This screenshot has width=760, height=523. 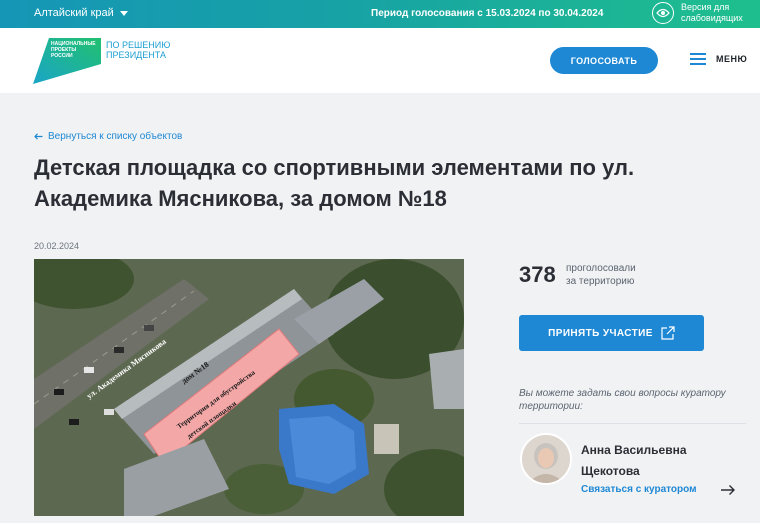 What do you see at coordinates (601, 268) in the screenshot?
I see `vote-count-label-line1: проголосовали` at bounding box center [601, 268].